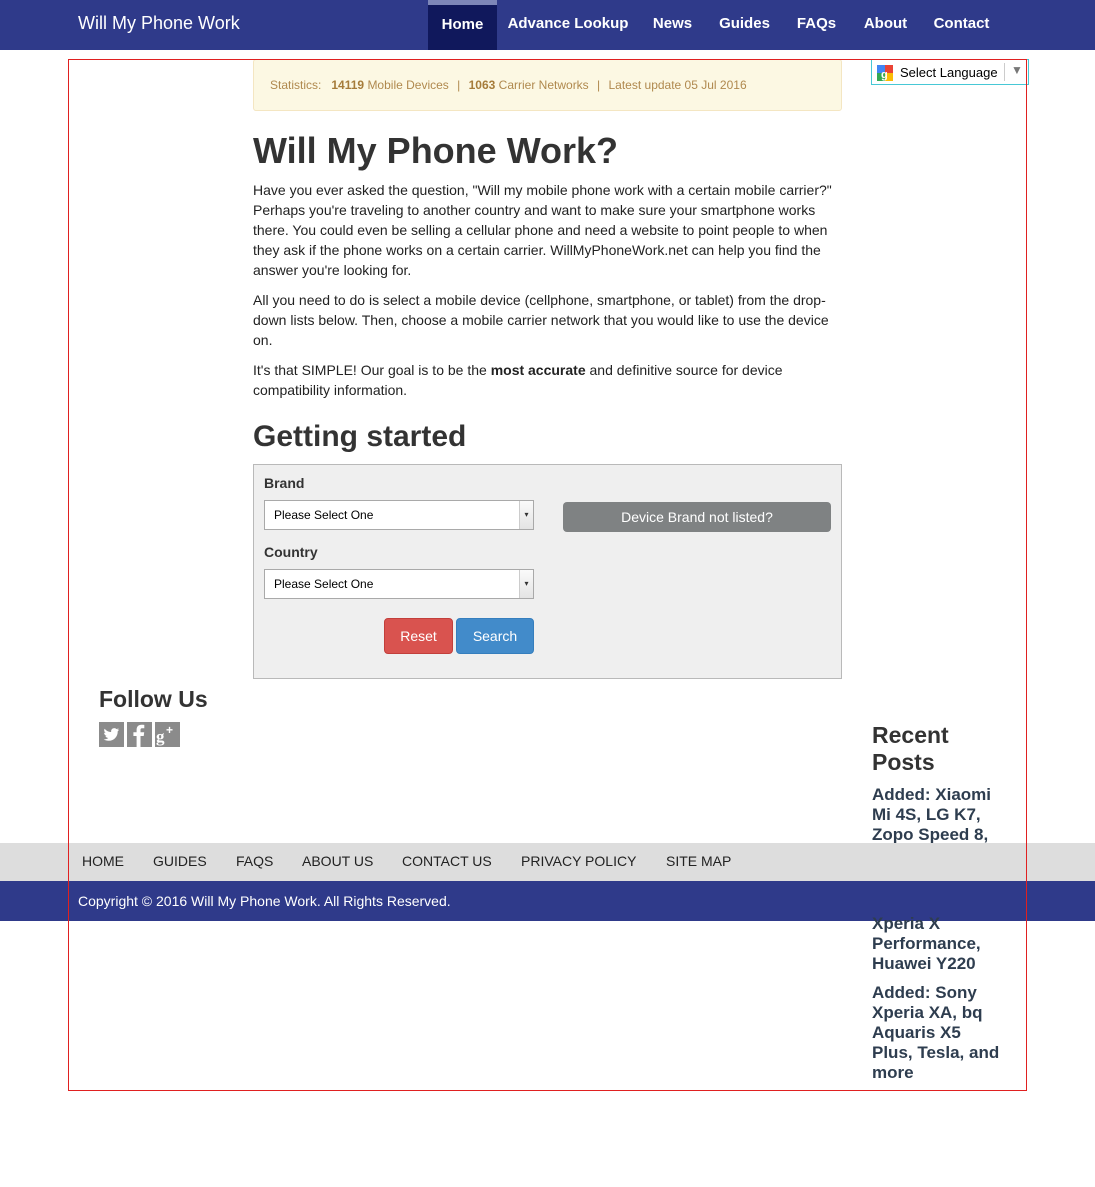  Describe the element at coordinates (447, 861) in the screenshot. I see `footer-link-contact-us: CONTACT US` at that location.